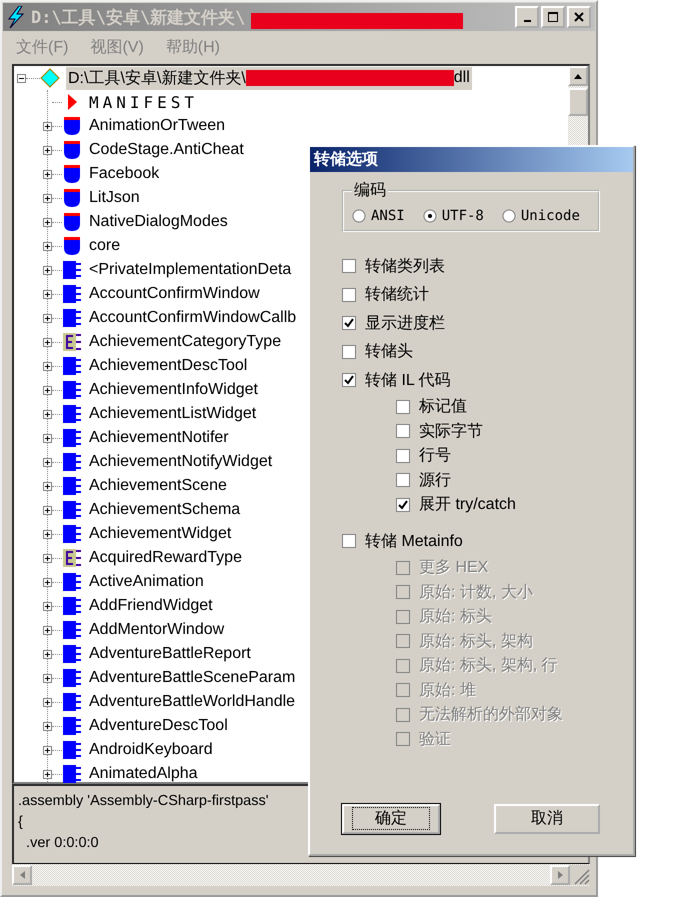 The width and height of the screenshot is (676, 897). I want to click on tree-item: AchievementSchema, so click(165, 510).